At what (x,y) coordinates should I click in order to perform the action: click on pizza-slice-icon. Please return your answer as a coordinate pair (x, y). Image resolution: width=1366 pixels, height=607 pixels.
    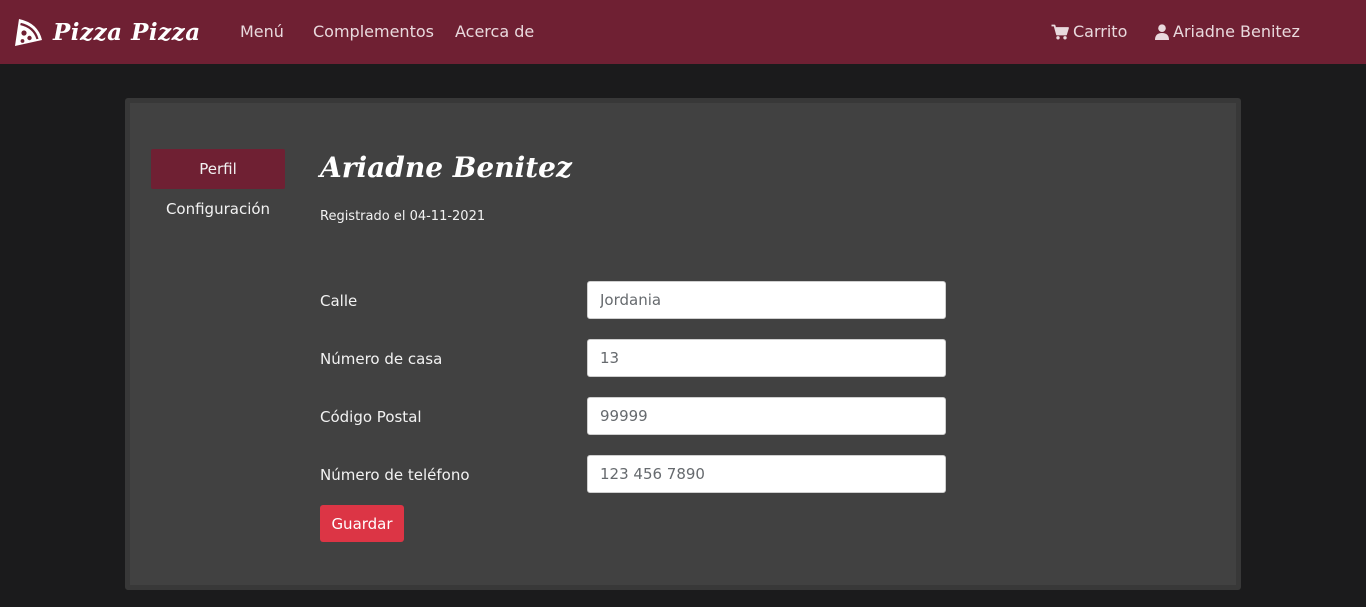
    Looking at the image, I should click on (28, 32).